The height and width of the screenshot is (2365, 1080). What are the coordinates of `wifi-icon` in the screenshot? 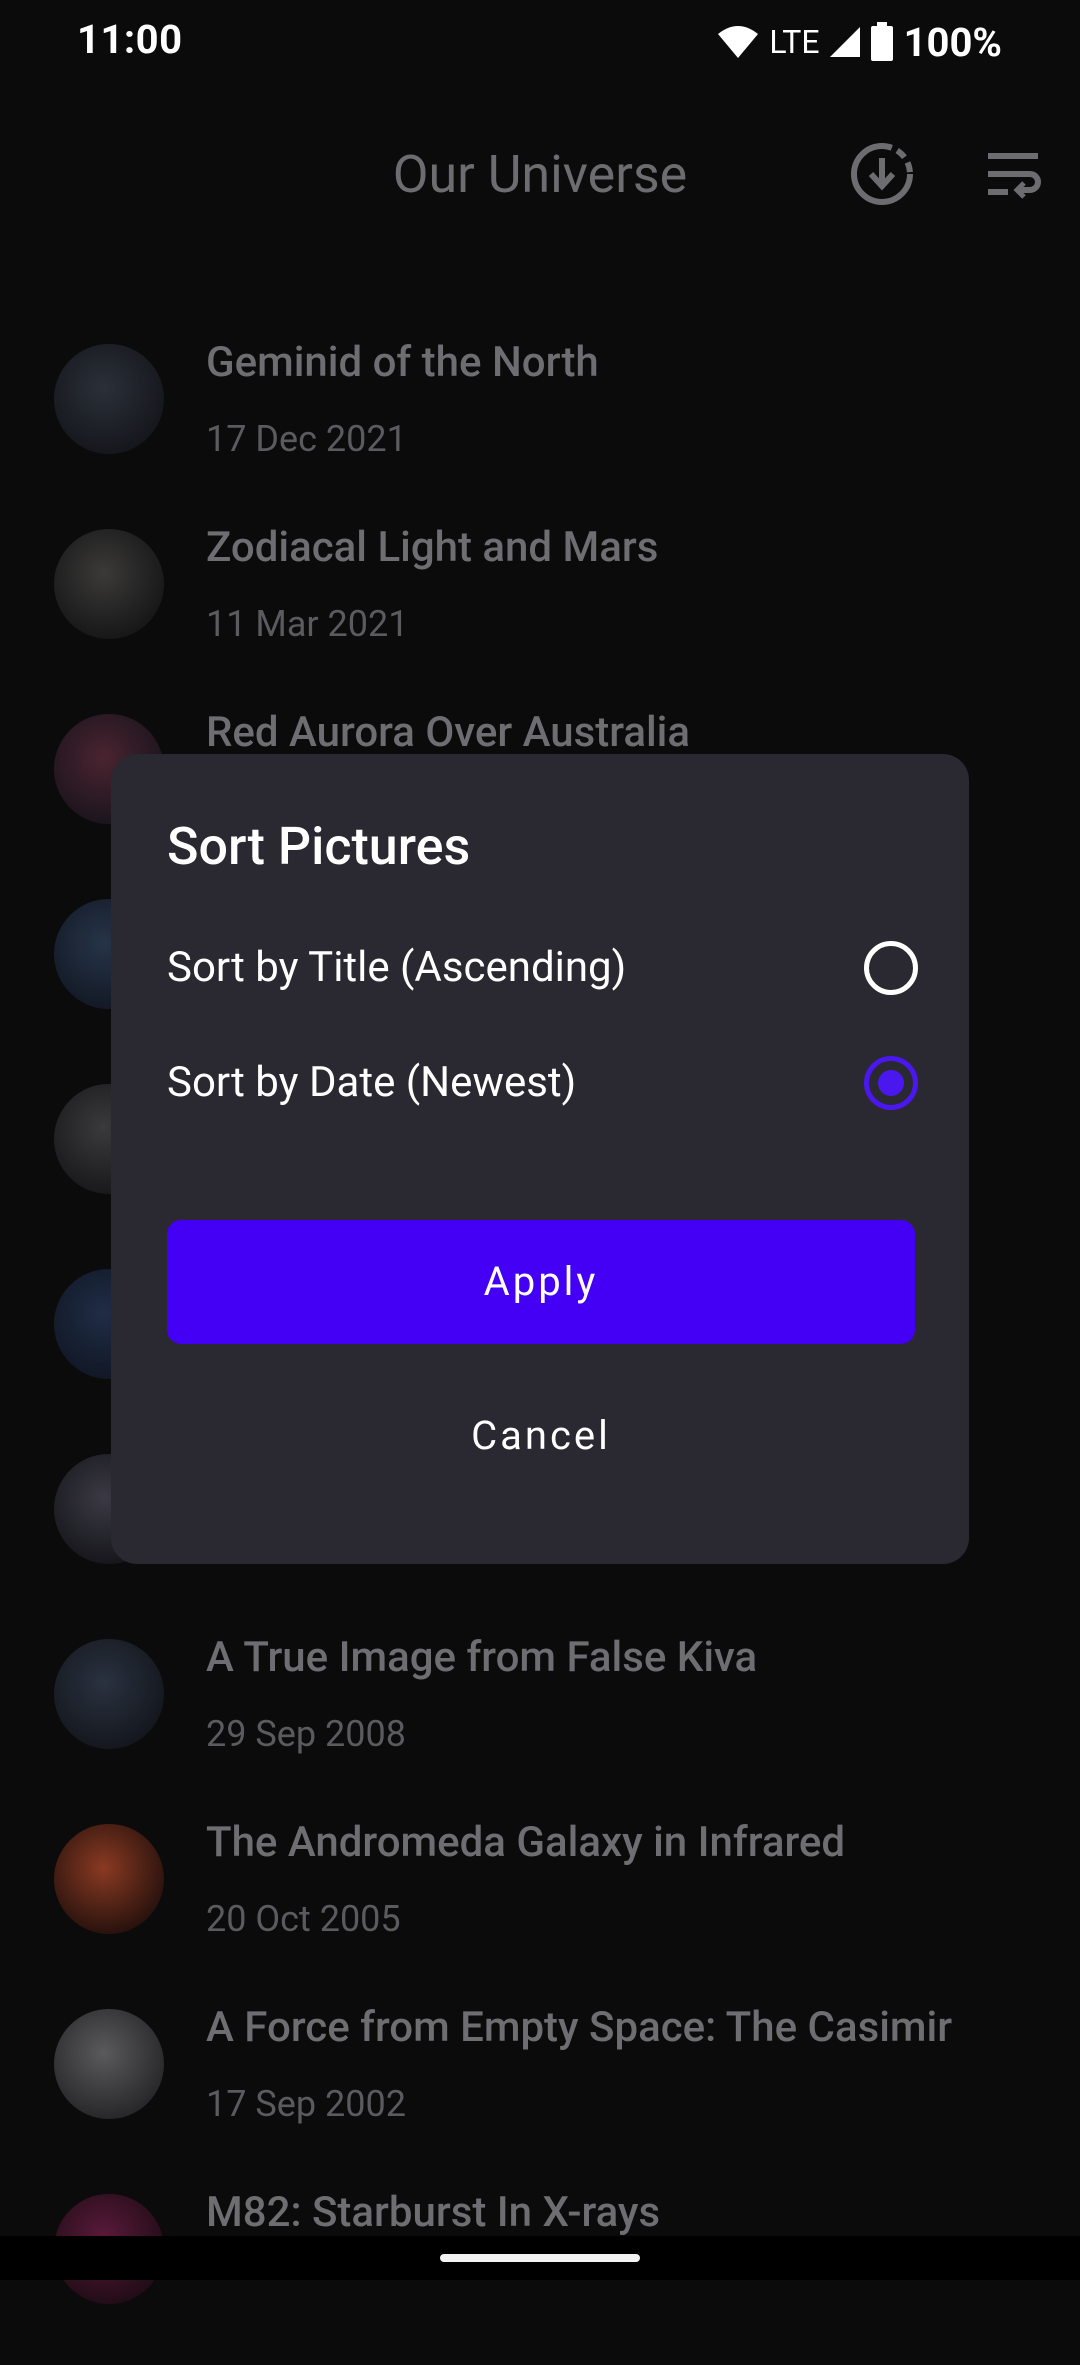 It's located at (738, 42).